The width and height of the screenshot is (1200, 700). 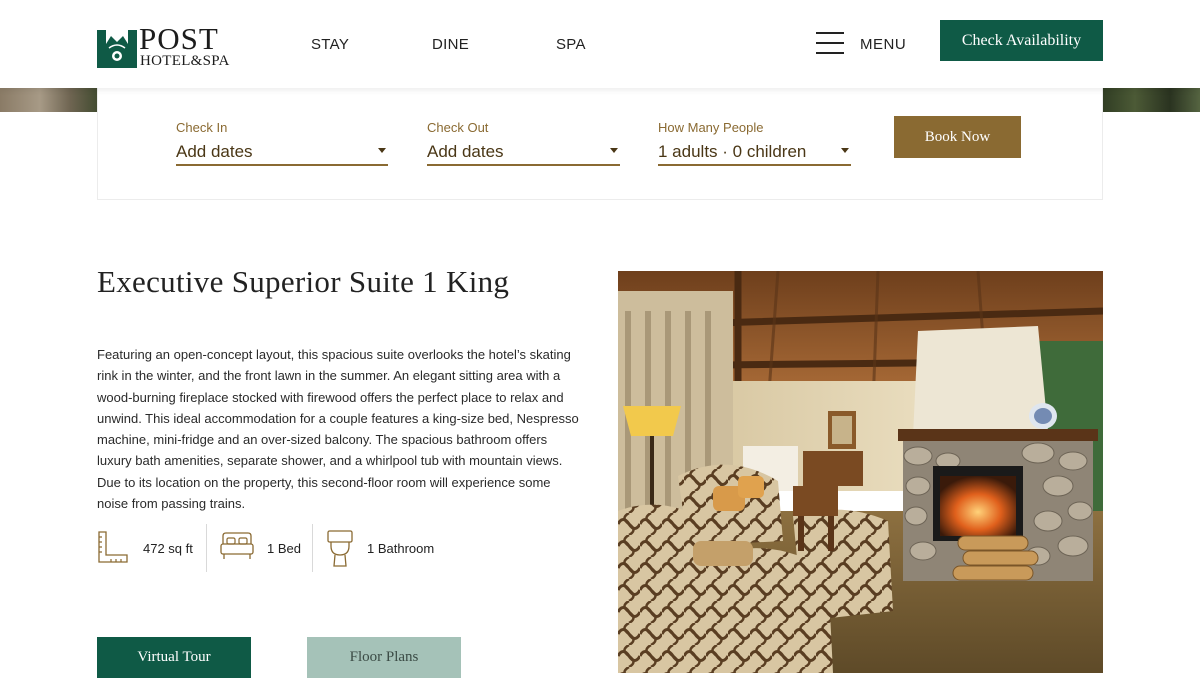 What do you see at coordinates (830, 43) in the screenshot?
I see `hamburger-icon` at bounding box center [830, 43].